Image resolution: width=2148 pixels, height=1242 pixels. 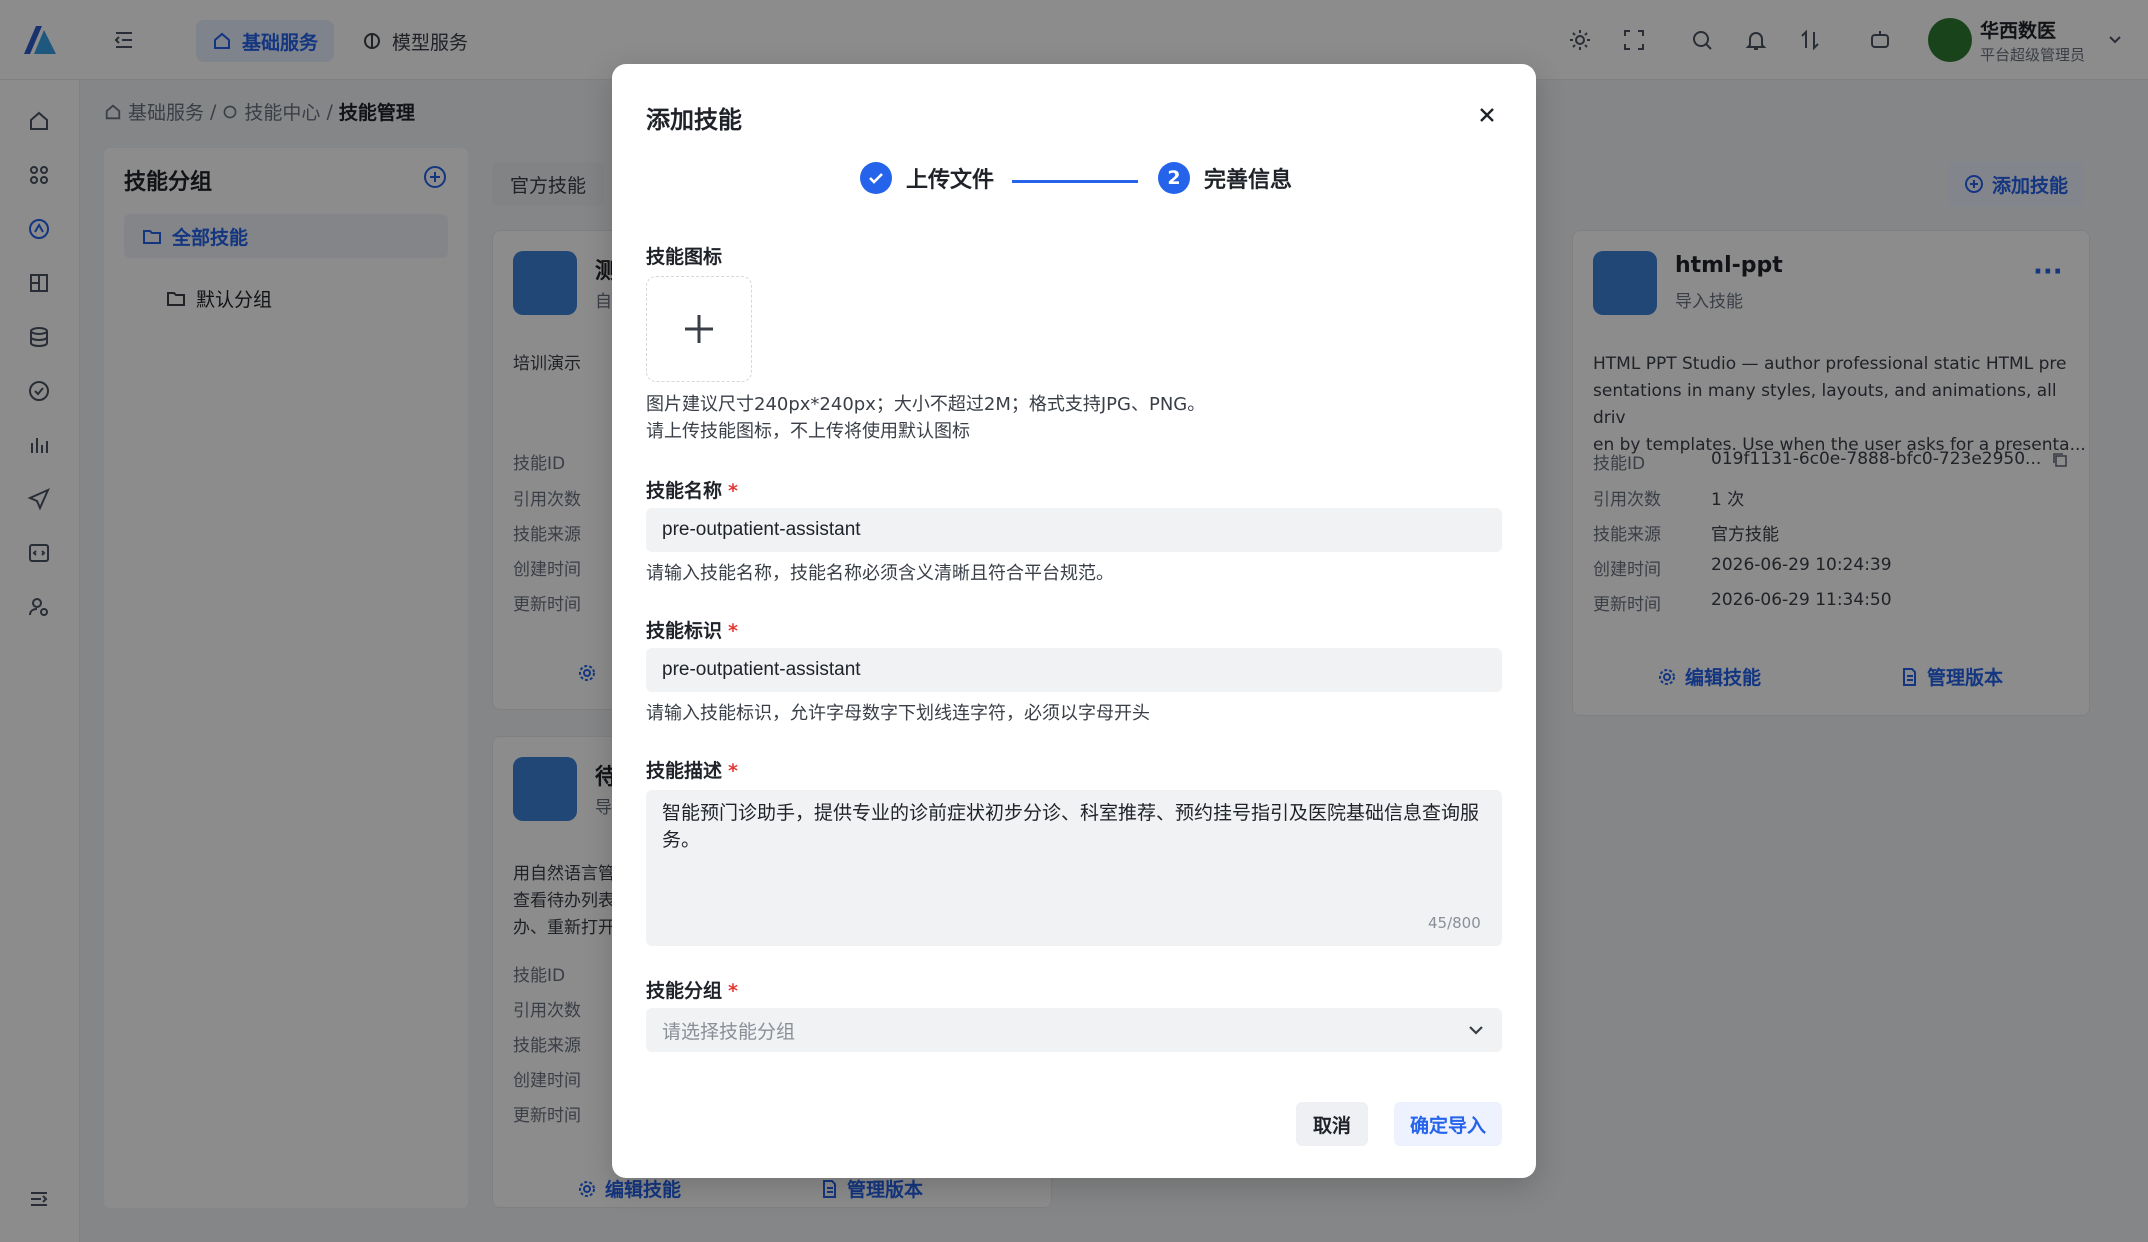 I want to click on confirm-import-button: 确定导入, so click(x=1448, y=1124).